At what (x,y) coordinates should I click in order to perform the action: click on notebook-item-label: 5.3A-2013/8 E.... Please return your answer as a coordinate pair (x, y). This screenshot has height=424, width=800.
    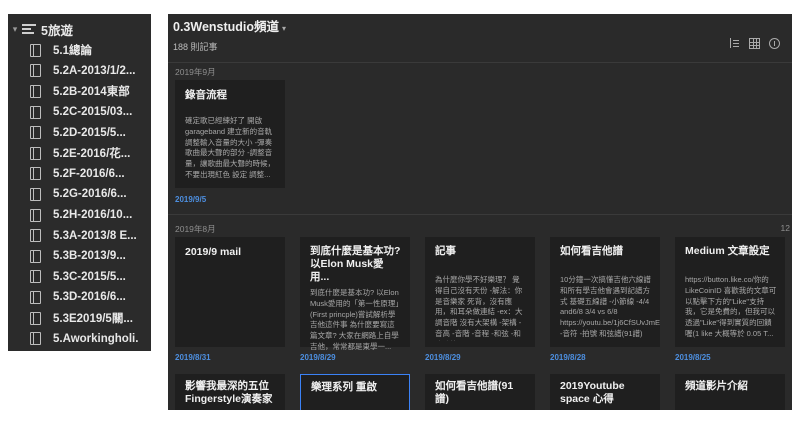
    Looking at the image, I should click on (95, 235).